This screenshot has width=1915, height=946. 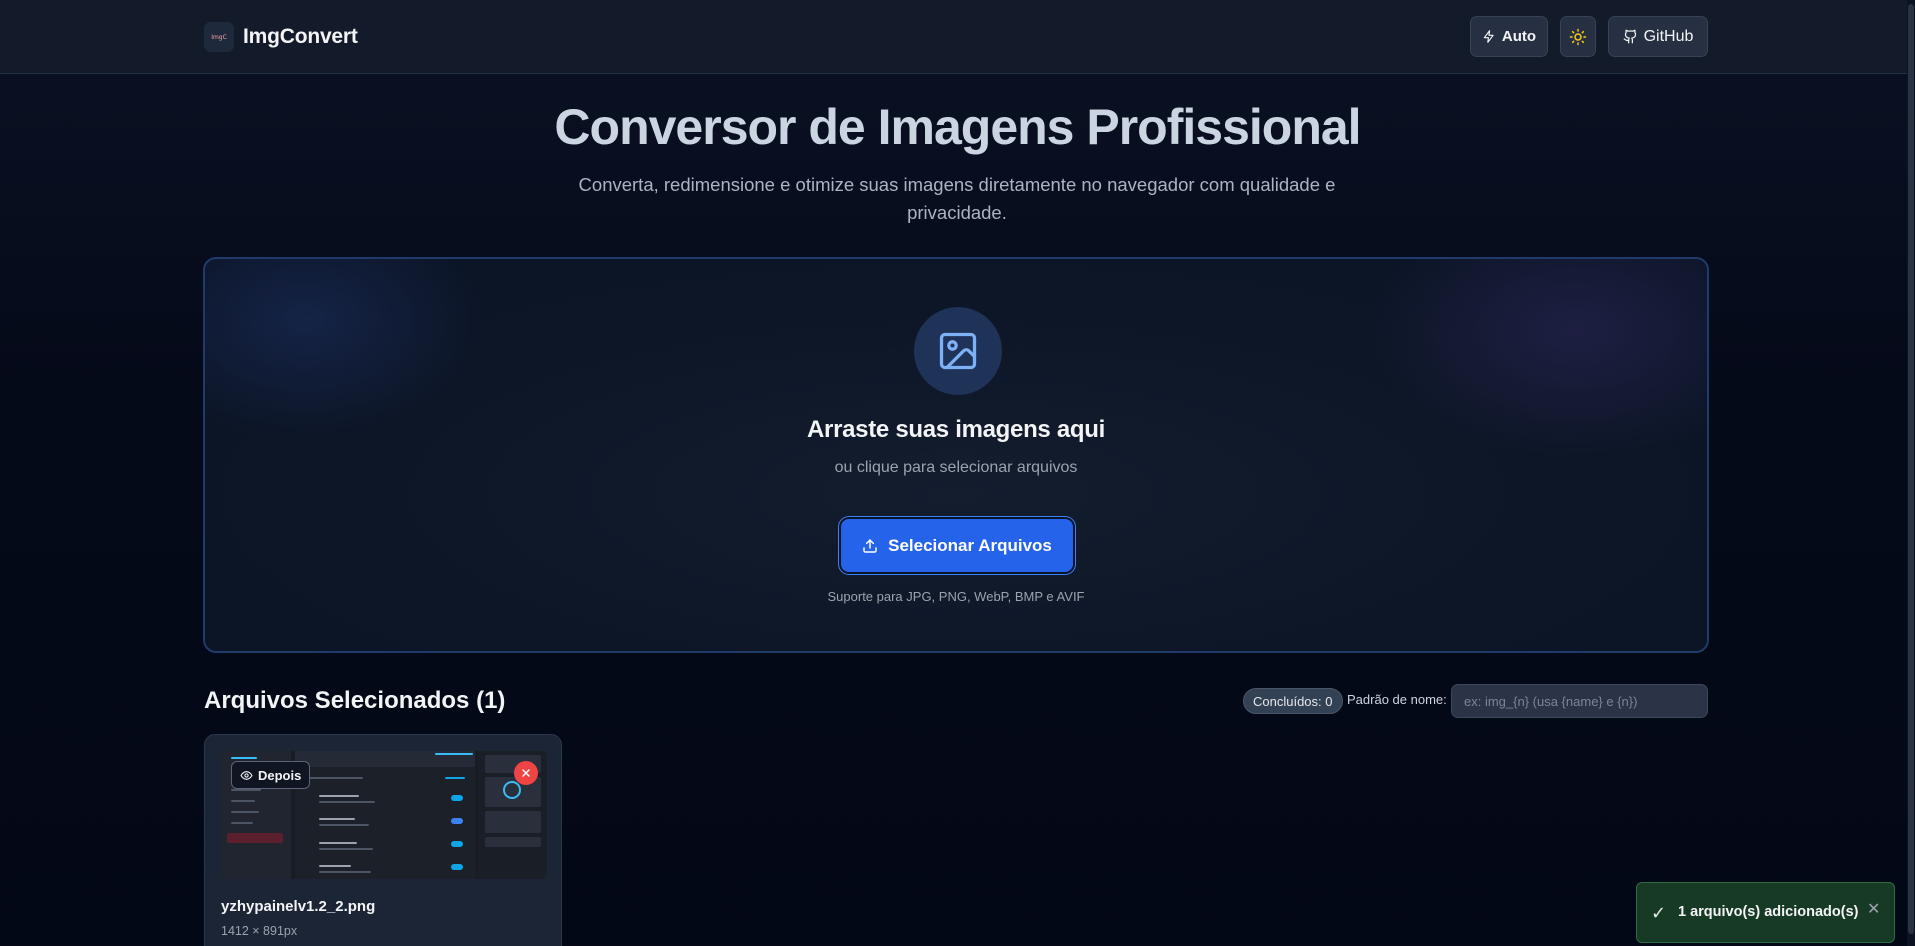 What do you see at coordinates (956, 429) in the screenshot?
I see `dropzone-title: Arraste suas imagens aqui` at bounding box center [956, 429].